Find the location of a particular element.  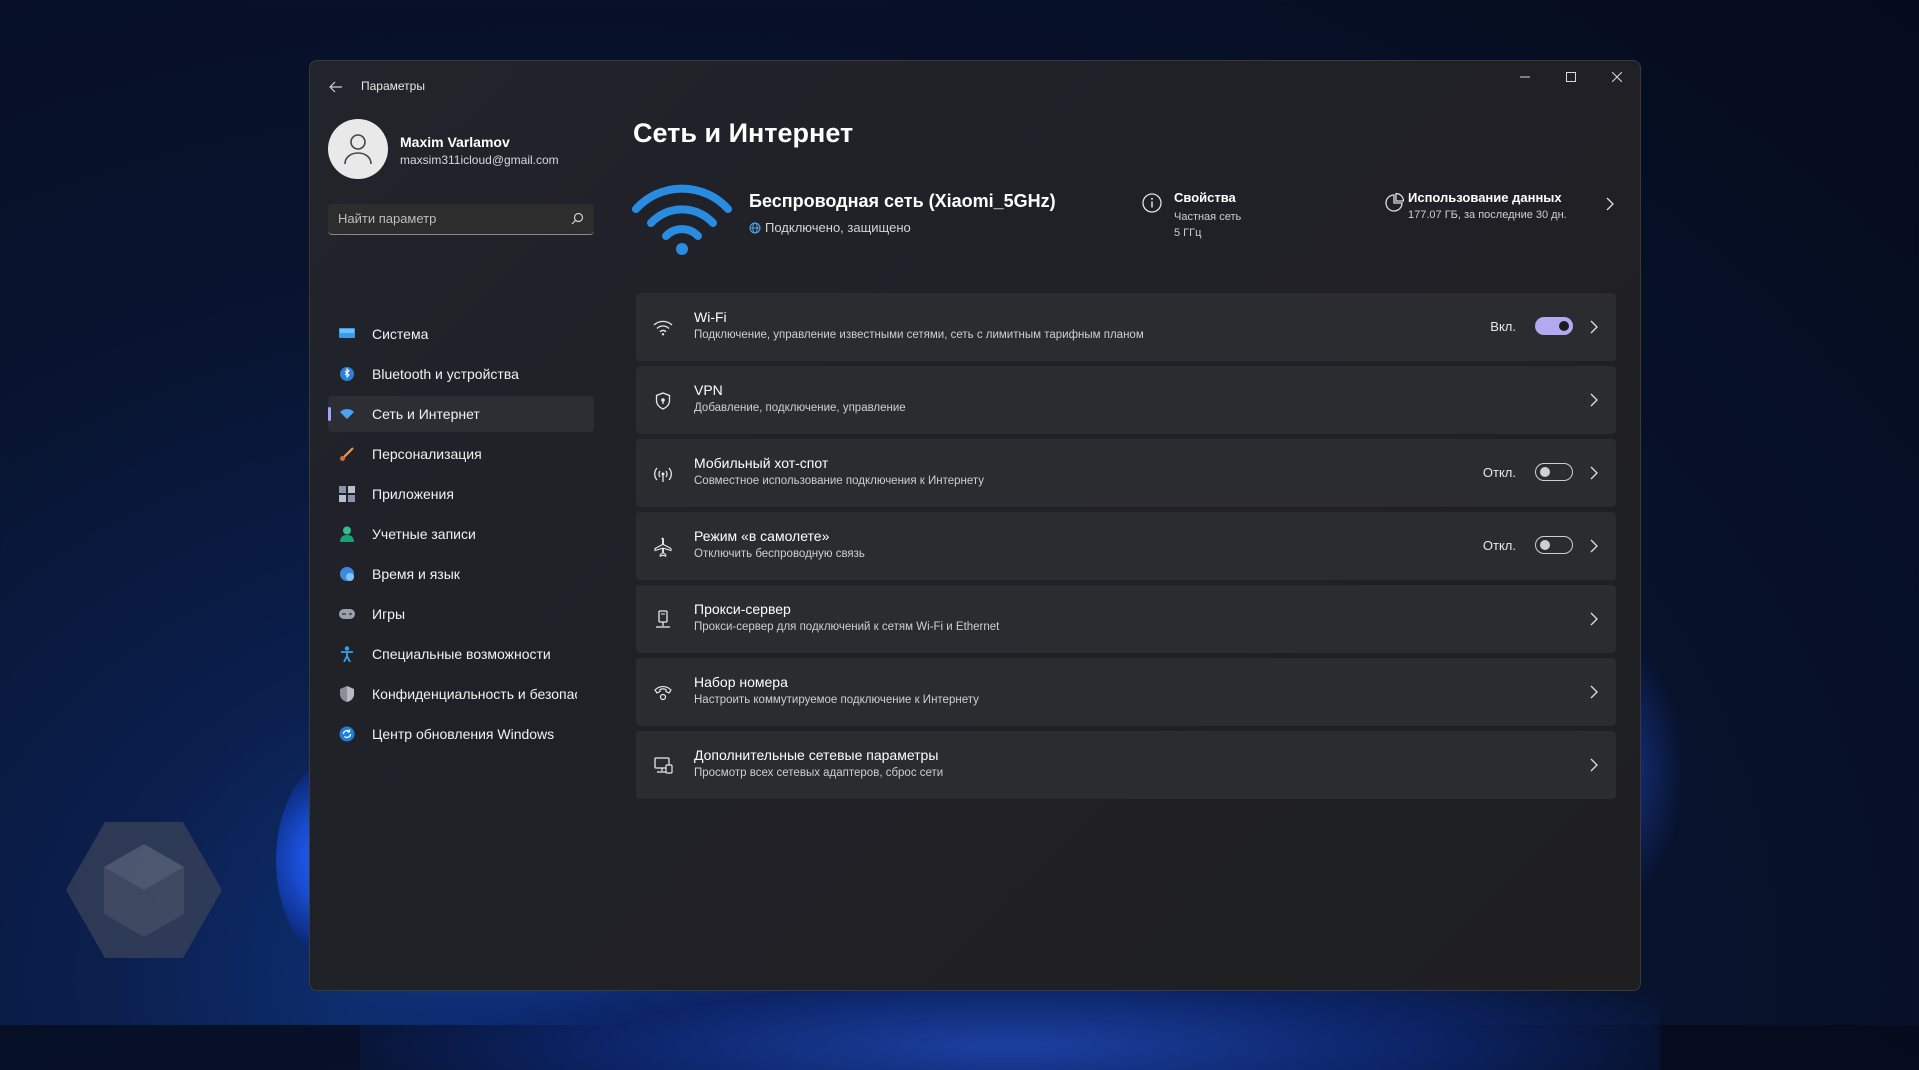

card-title: VPN is located at coordinates (708, 390).